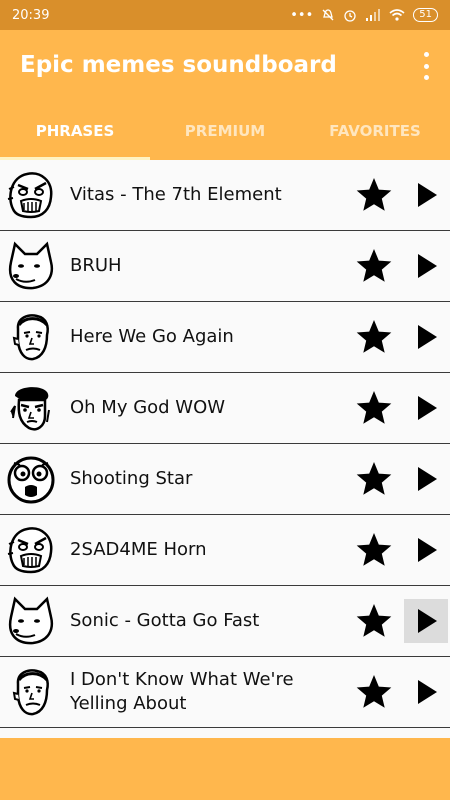 Image resolution: width=450 pixels, height=800 pixels. Describe the element at coordinates (225, 550) in the screenshot. I see `sound-item-2sad4me-horn: 2SAD4ME Horn` at that location.